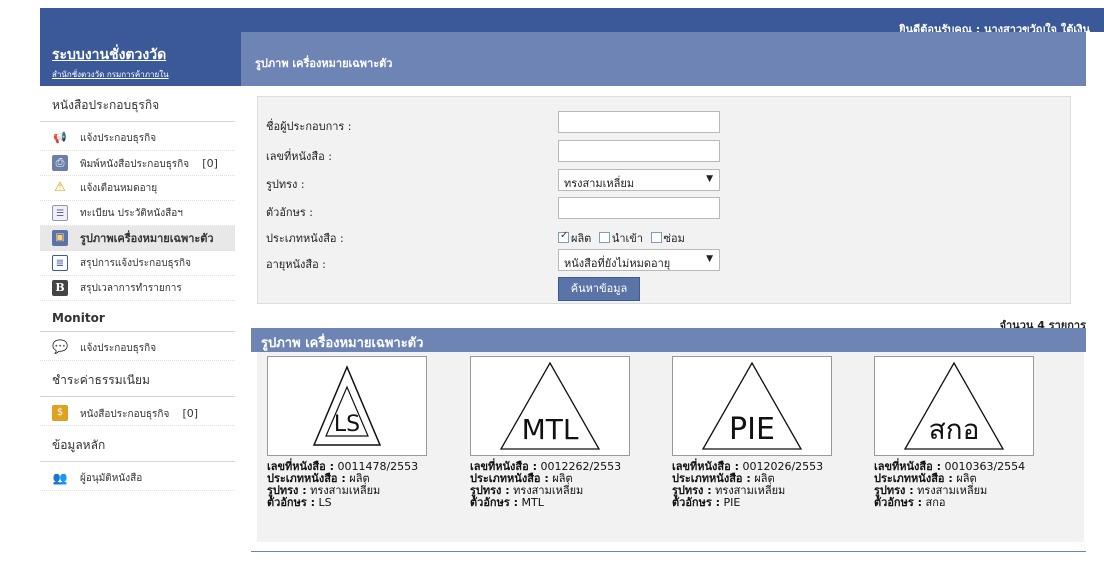 Image resolution: width=1104 pixels, height=571 pixels. I want to click on brand-title: ระบบงานชั่งตวงวัด, so click(146, 55).